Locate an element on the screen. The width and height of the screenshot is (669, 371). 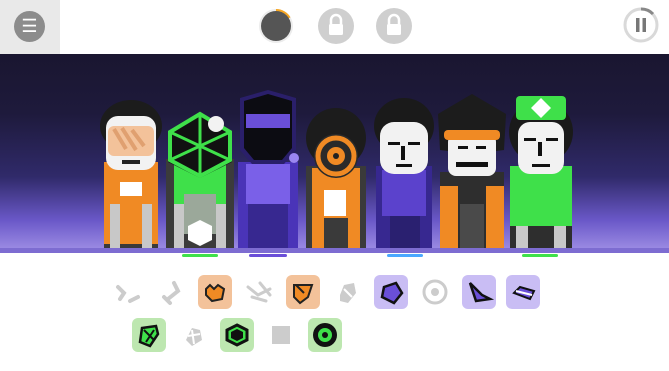
menu-tile: ☰ is located at coordinates (30, 27).